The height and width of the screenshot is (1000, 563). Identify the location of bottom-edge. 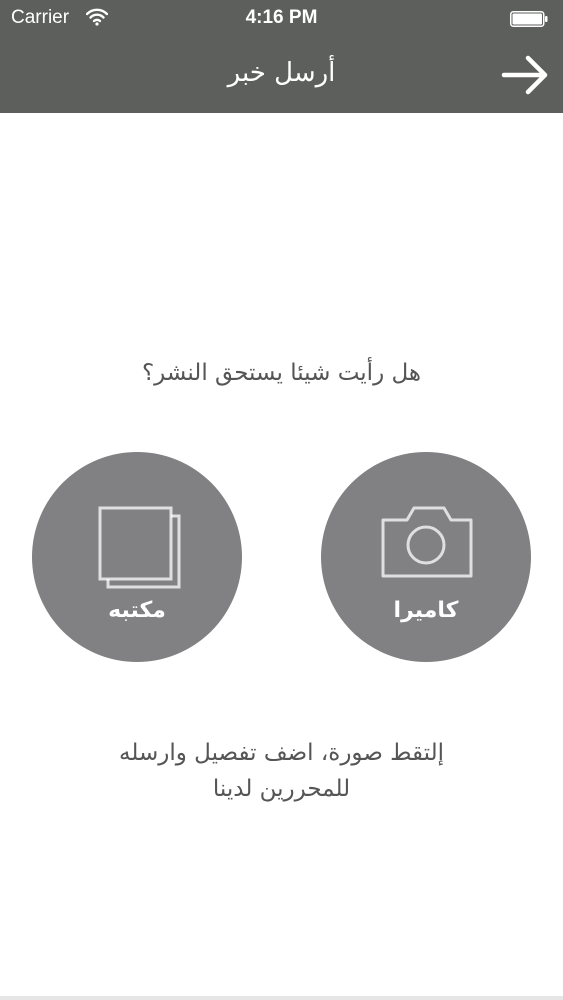
(281, 998).